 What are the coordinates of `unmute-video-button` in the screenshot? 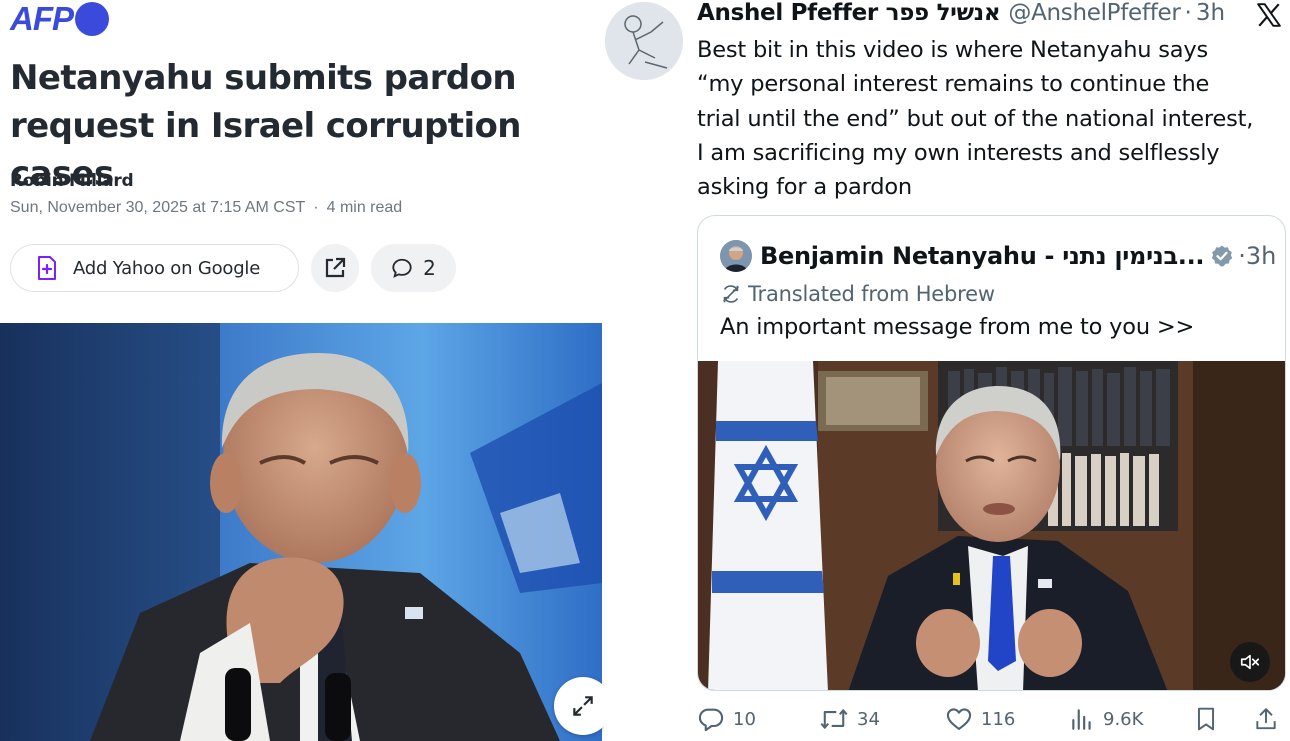 It's located at (1250, 662).